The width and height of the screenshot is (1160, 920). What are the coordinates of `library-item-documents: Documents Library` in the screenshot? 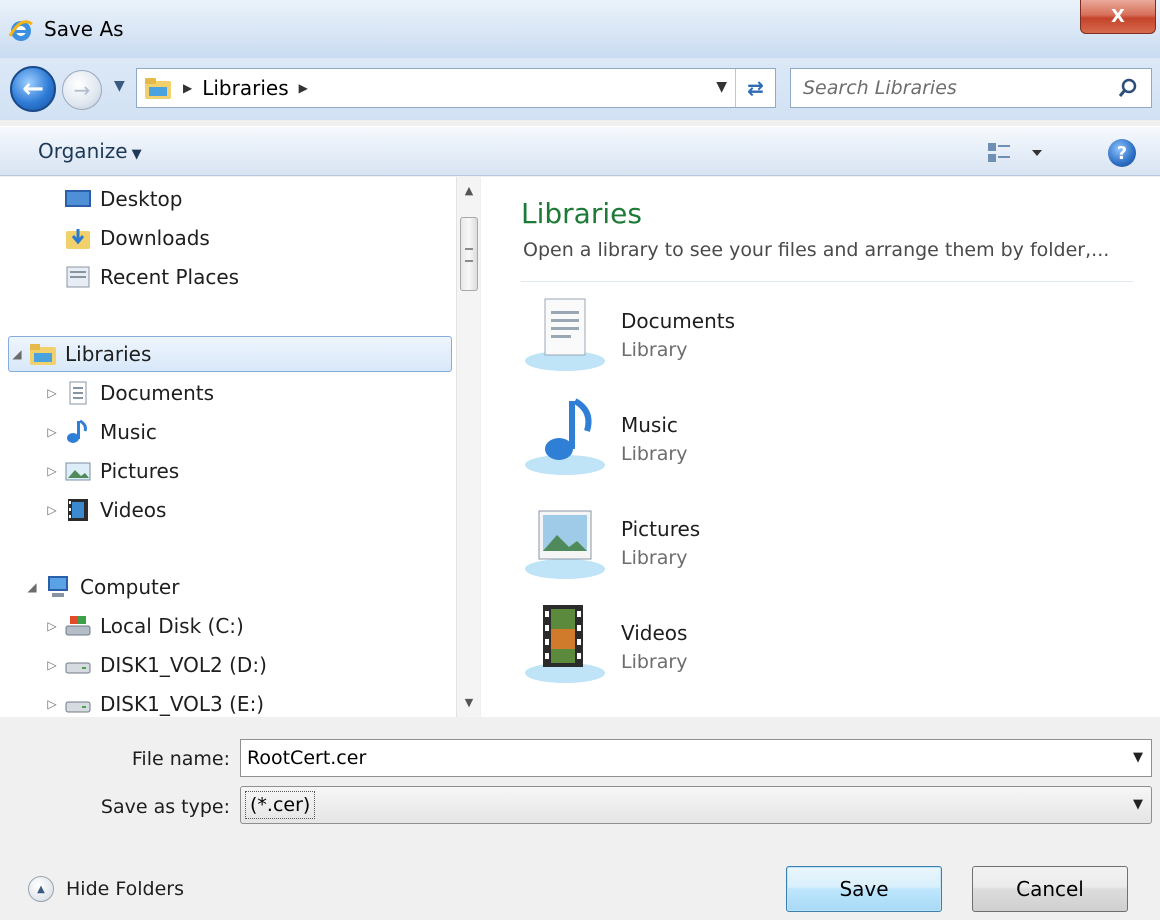 It's located at (671, 334).